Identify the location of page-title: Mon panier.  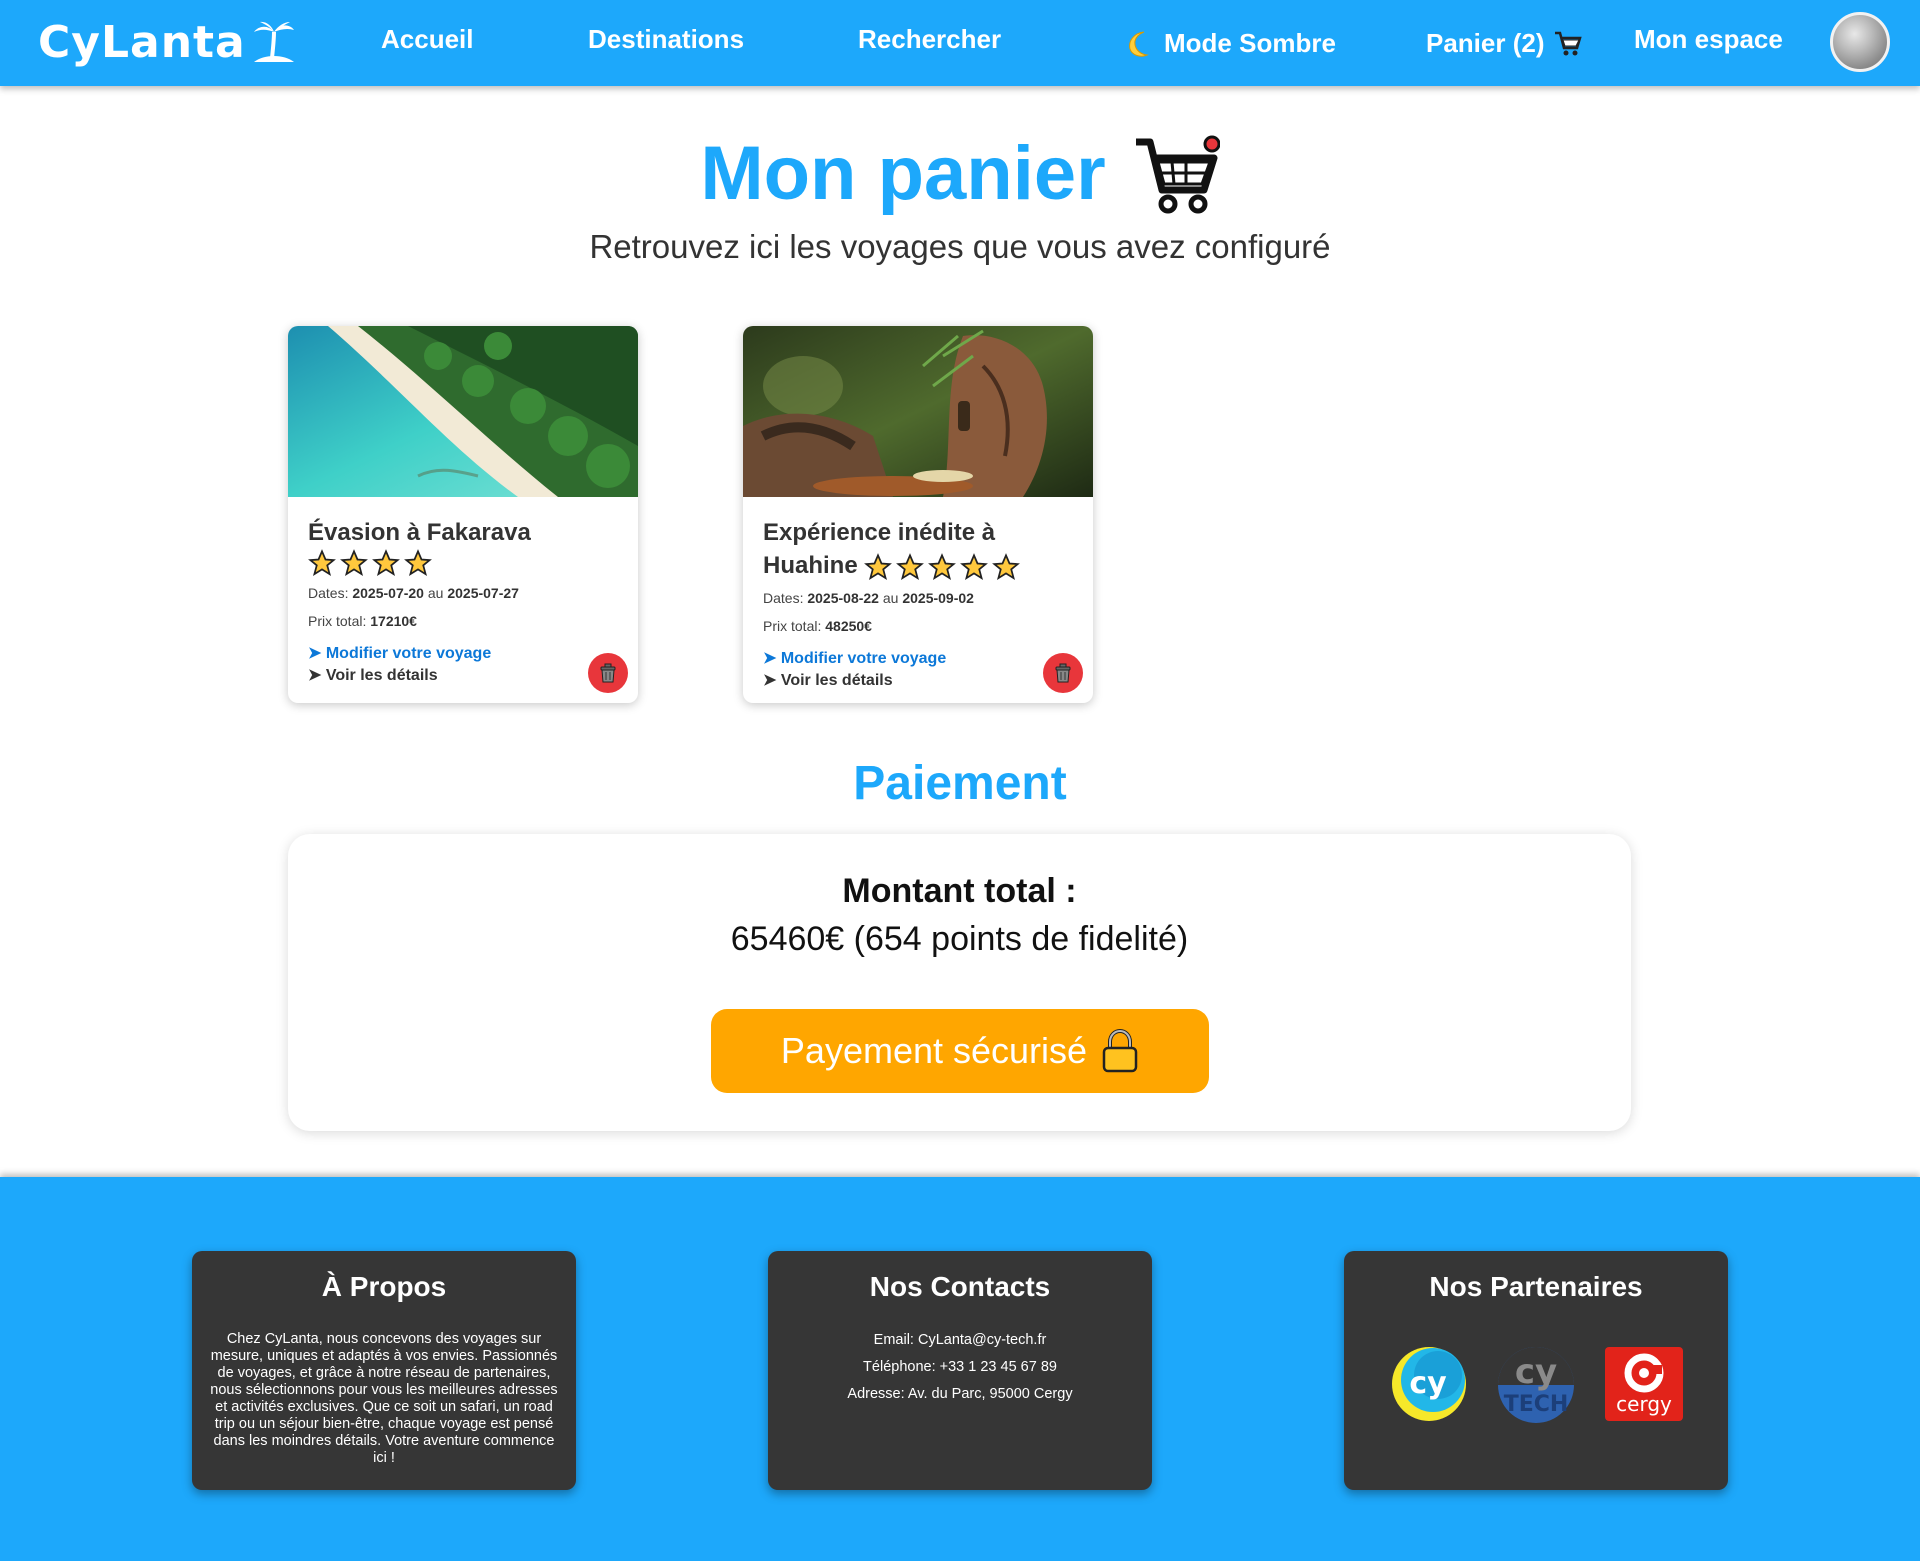
(960, 173).